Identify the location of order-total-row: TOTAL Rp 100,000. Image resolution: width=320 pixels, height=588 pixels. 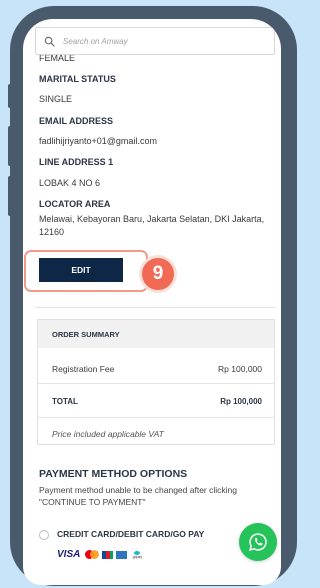
(157, 401).